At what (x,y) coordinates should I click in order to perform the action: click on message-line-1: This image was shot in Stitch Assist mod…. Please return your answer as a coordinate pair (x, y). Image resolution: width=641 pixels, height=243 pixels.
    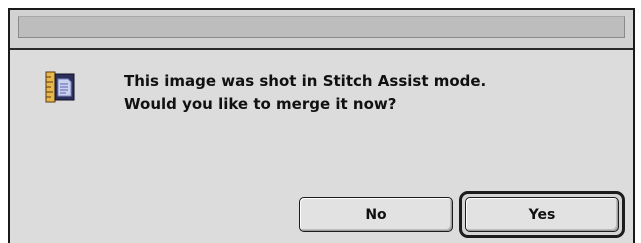
    Looking at the image, I should click on (305, 81).